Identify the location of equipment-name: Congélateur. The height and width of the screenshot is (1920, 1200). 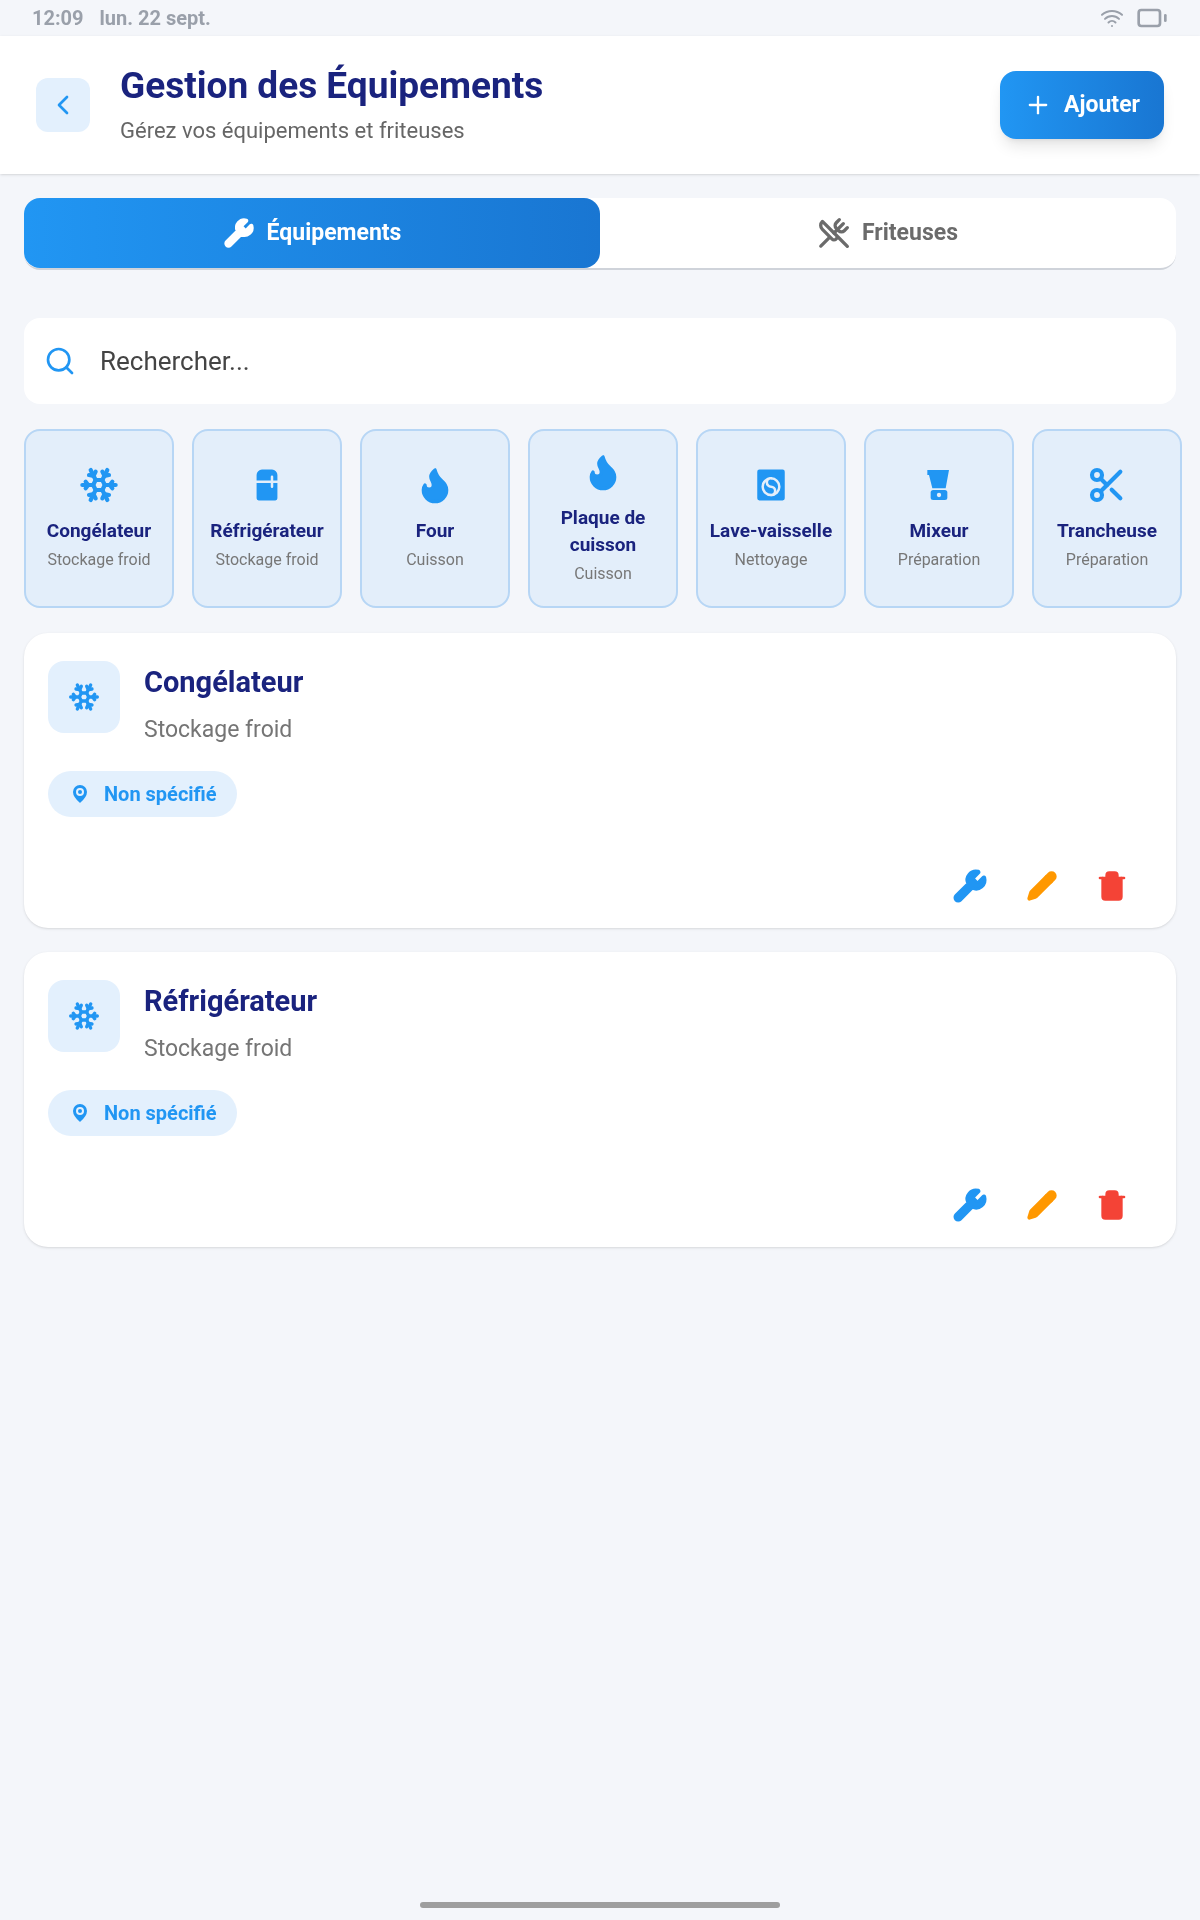
(224, 682).